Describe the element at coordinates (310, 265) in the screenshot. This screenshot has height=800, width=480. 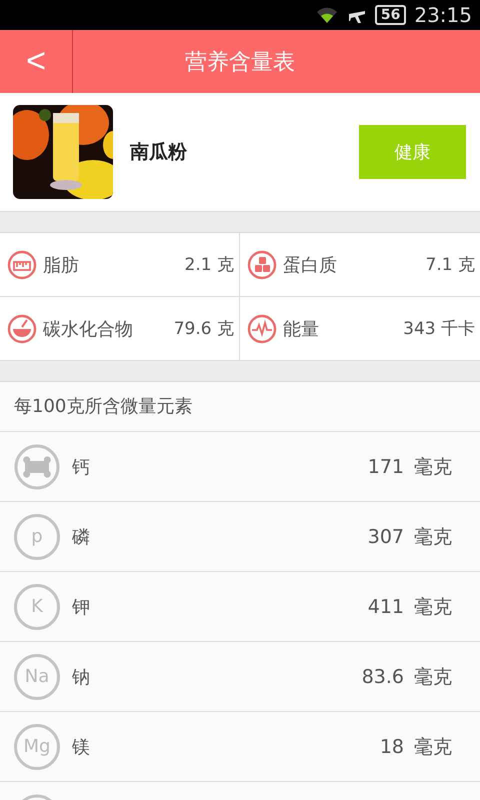
I see `nutrient-name: 蛋白质` at that location.